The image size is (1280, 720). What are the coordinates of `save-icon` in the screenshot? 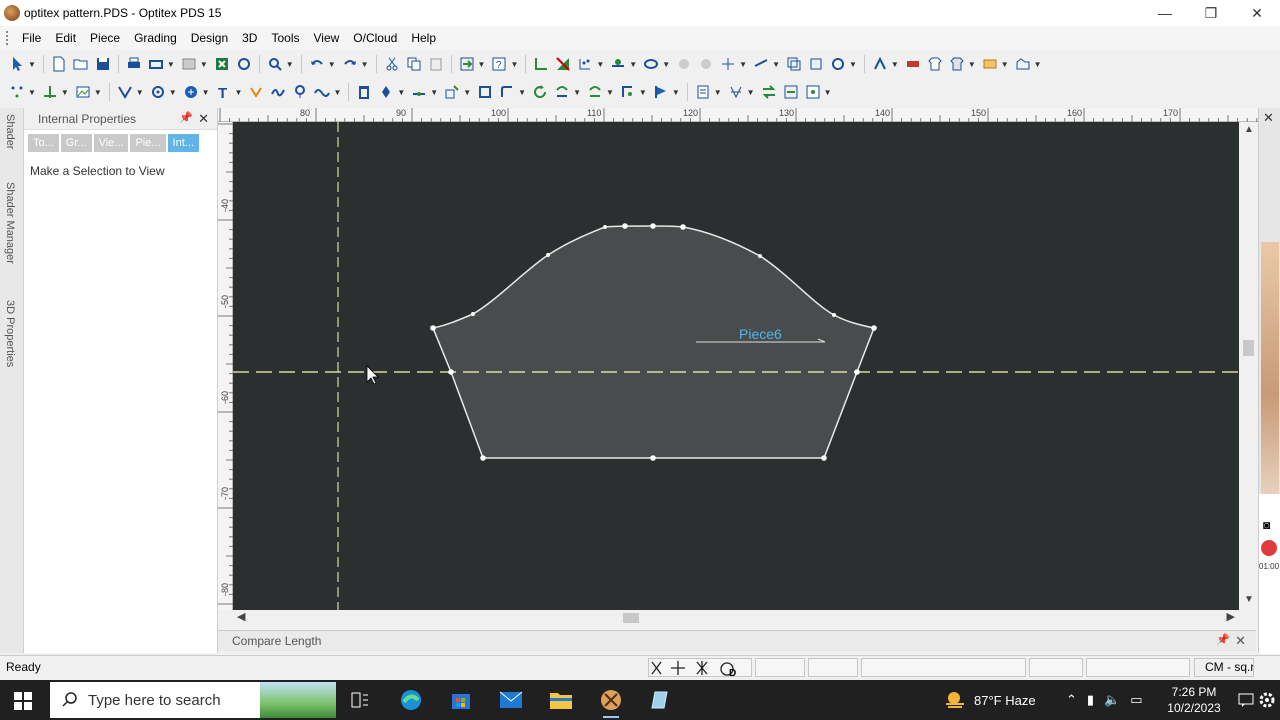 It's located at (103, 64).